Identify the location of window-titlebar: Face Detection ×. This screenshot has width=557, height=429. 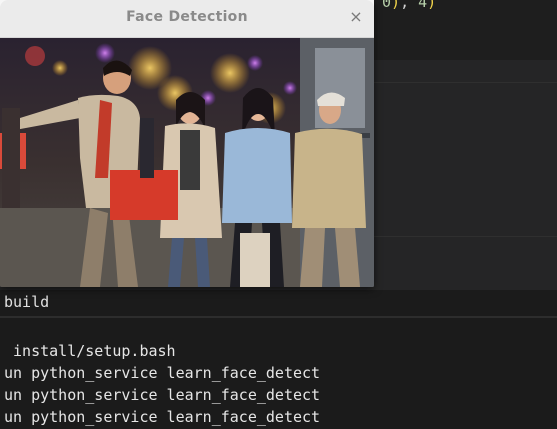
(187, 19).